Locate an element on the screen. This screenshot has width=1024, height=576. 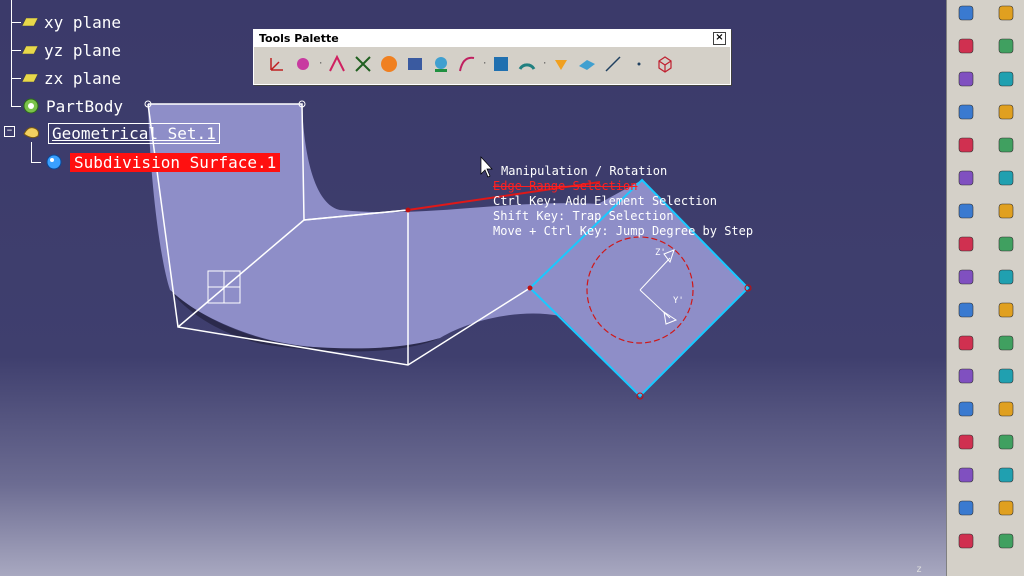
revolve-icon is located at coordinates (966, 244).